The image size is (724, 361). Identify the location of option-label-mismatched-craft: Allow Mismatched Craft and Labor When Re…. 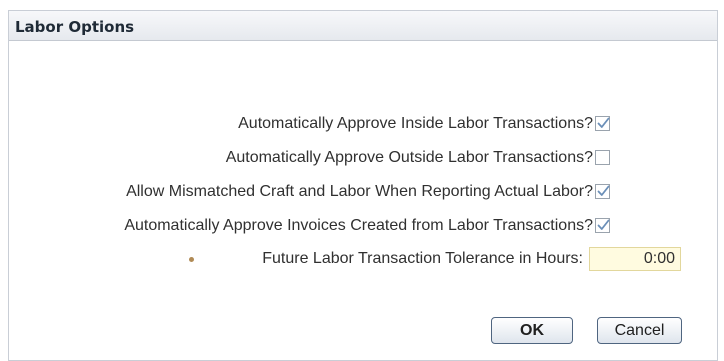
(359, 191).